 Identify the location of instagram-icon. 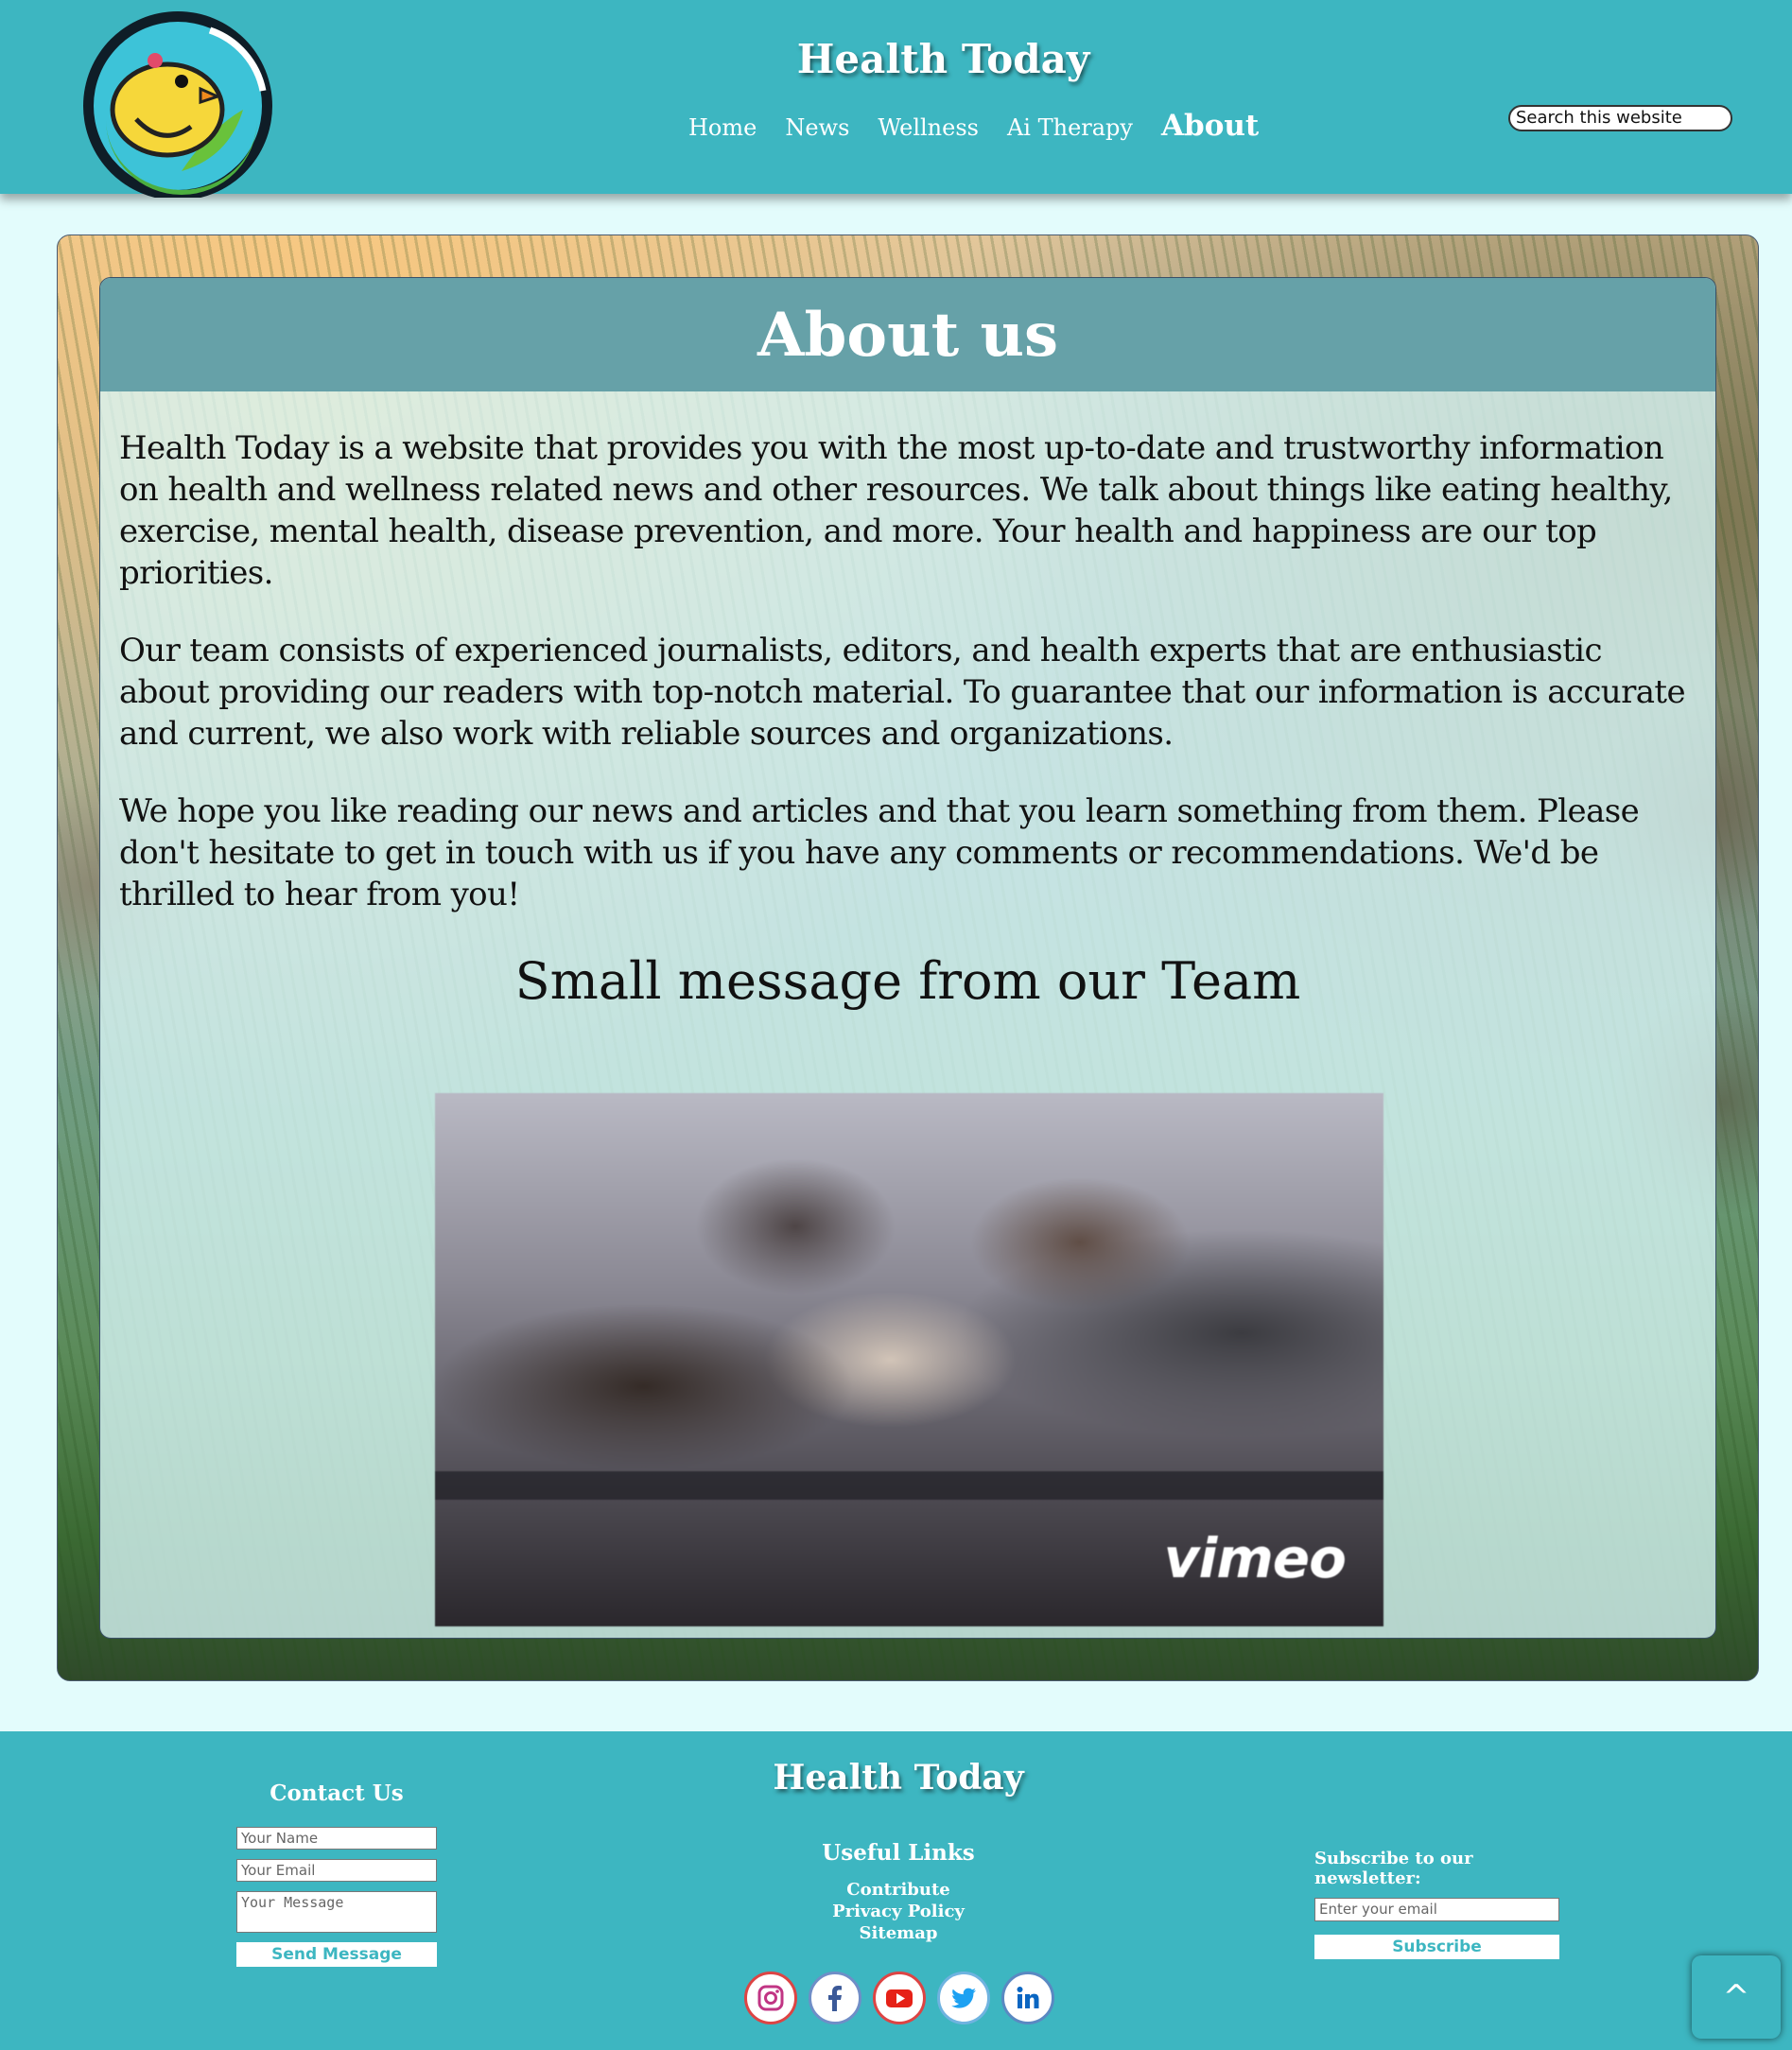
(770, 1998).